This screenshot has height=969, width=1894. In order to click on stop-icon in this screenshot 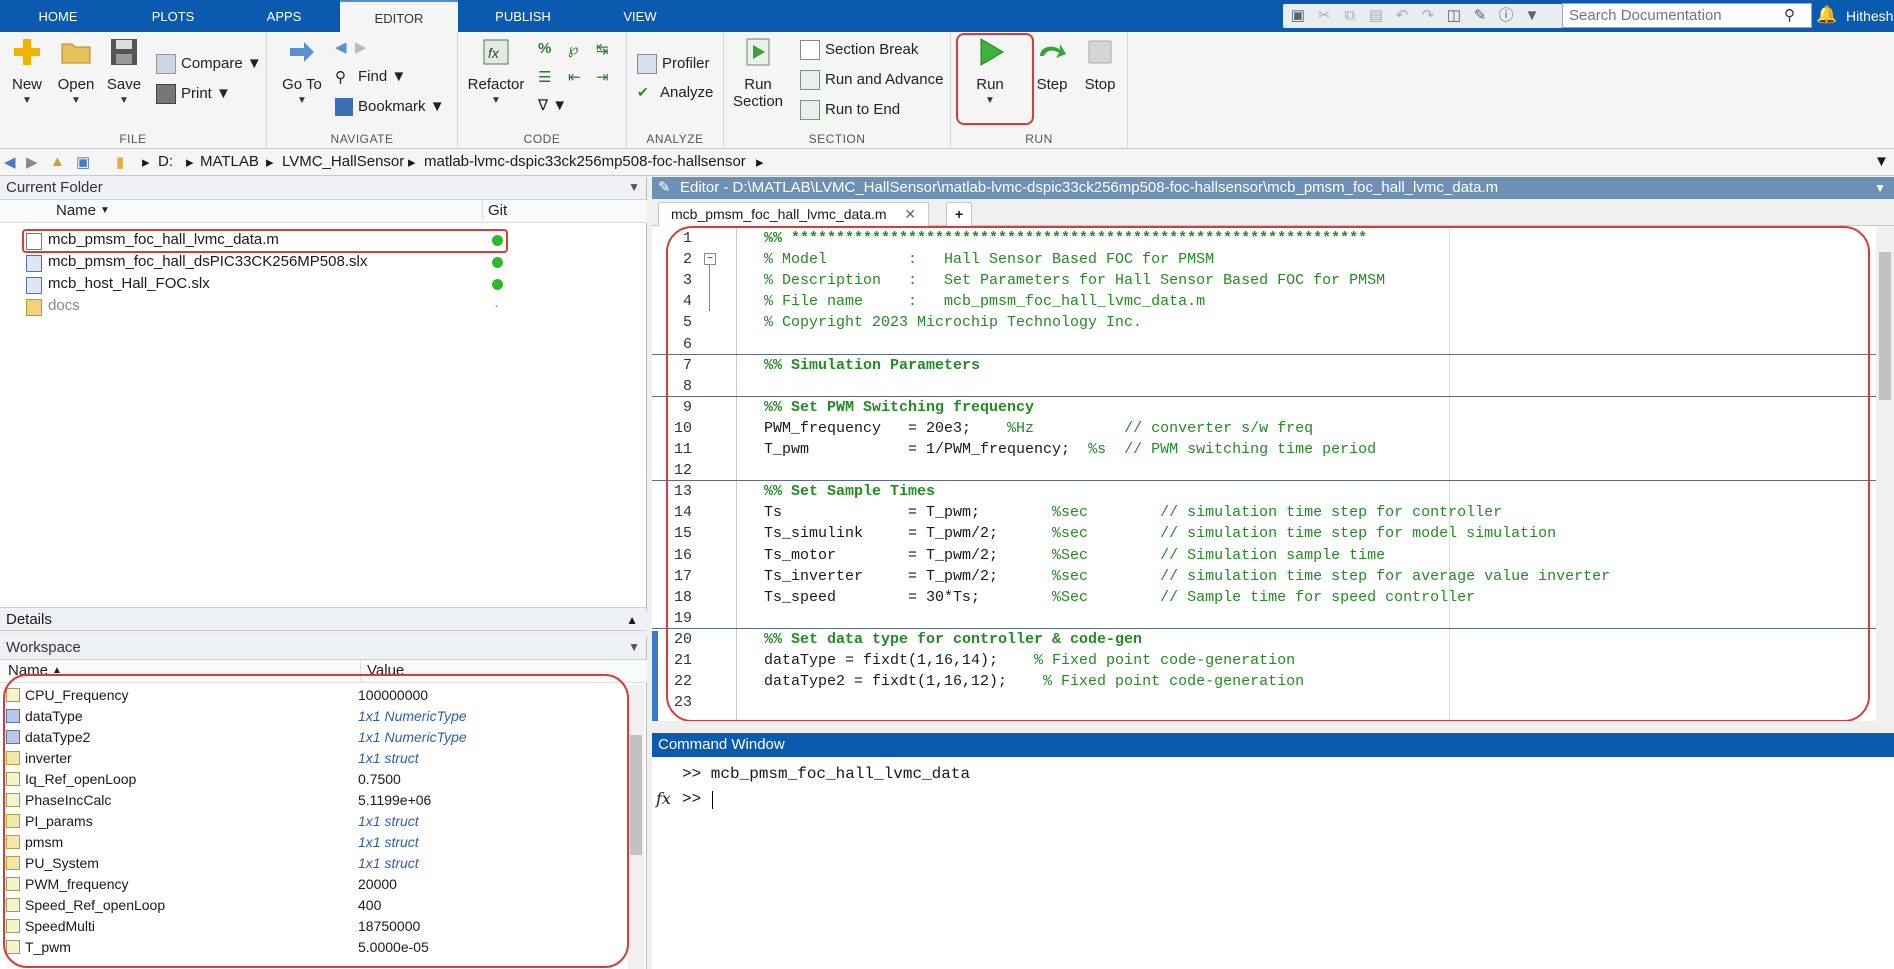, I will do `click(1100, 52)`.